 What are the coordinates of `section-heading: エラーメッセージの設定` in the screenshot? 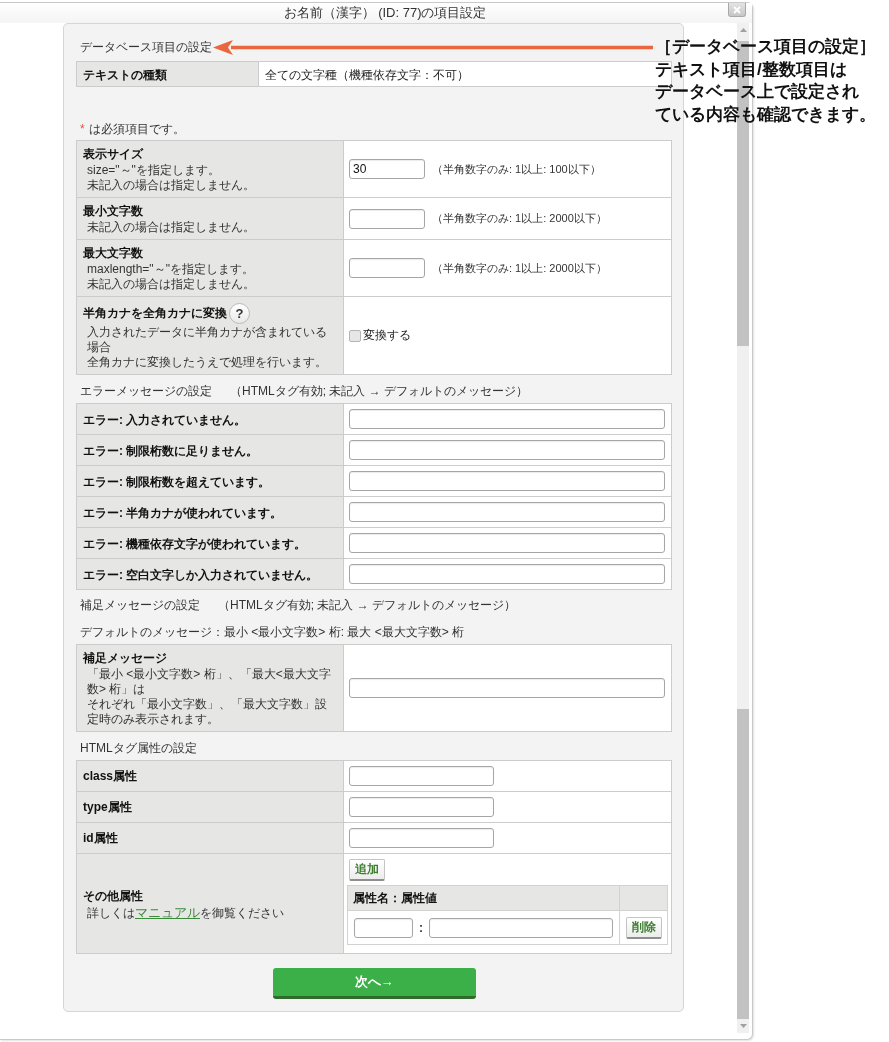 It's located at (146, 391).